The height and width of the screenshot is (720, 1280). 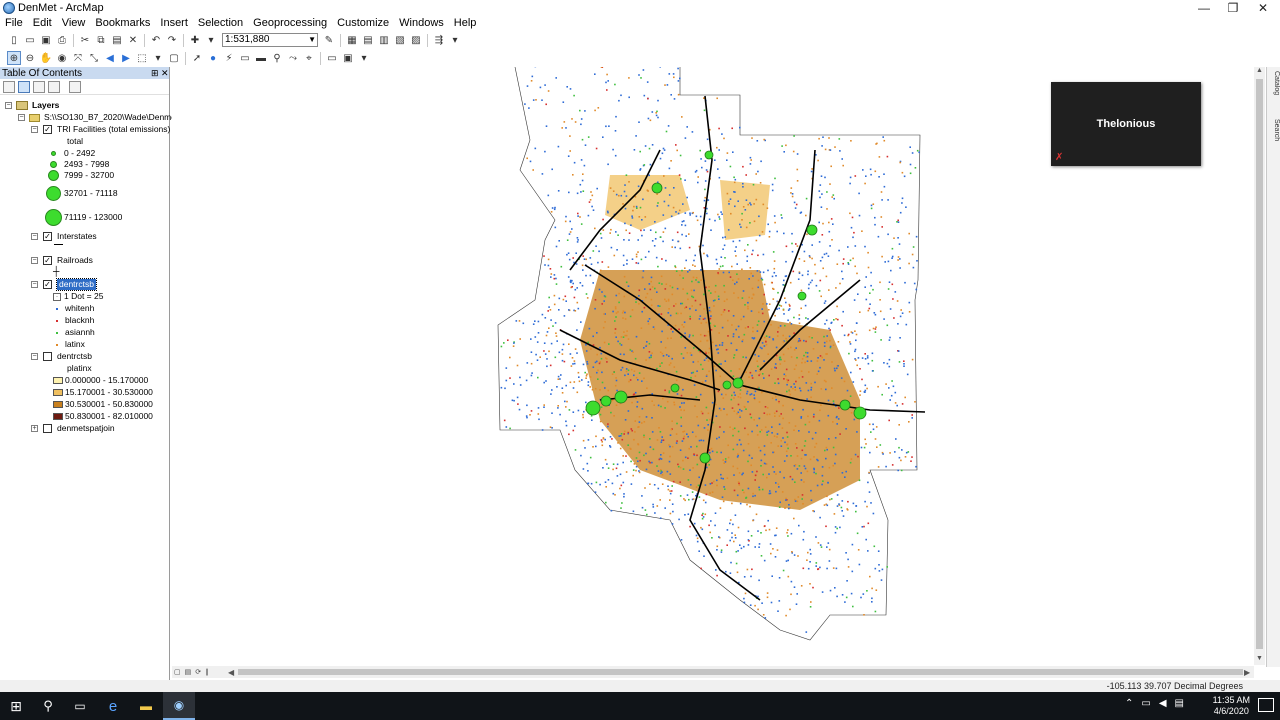 I want to click on windows-start-icon: ⊞, so click(x=16, y=706).